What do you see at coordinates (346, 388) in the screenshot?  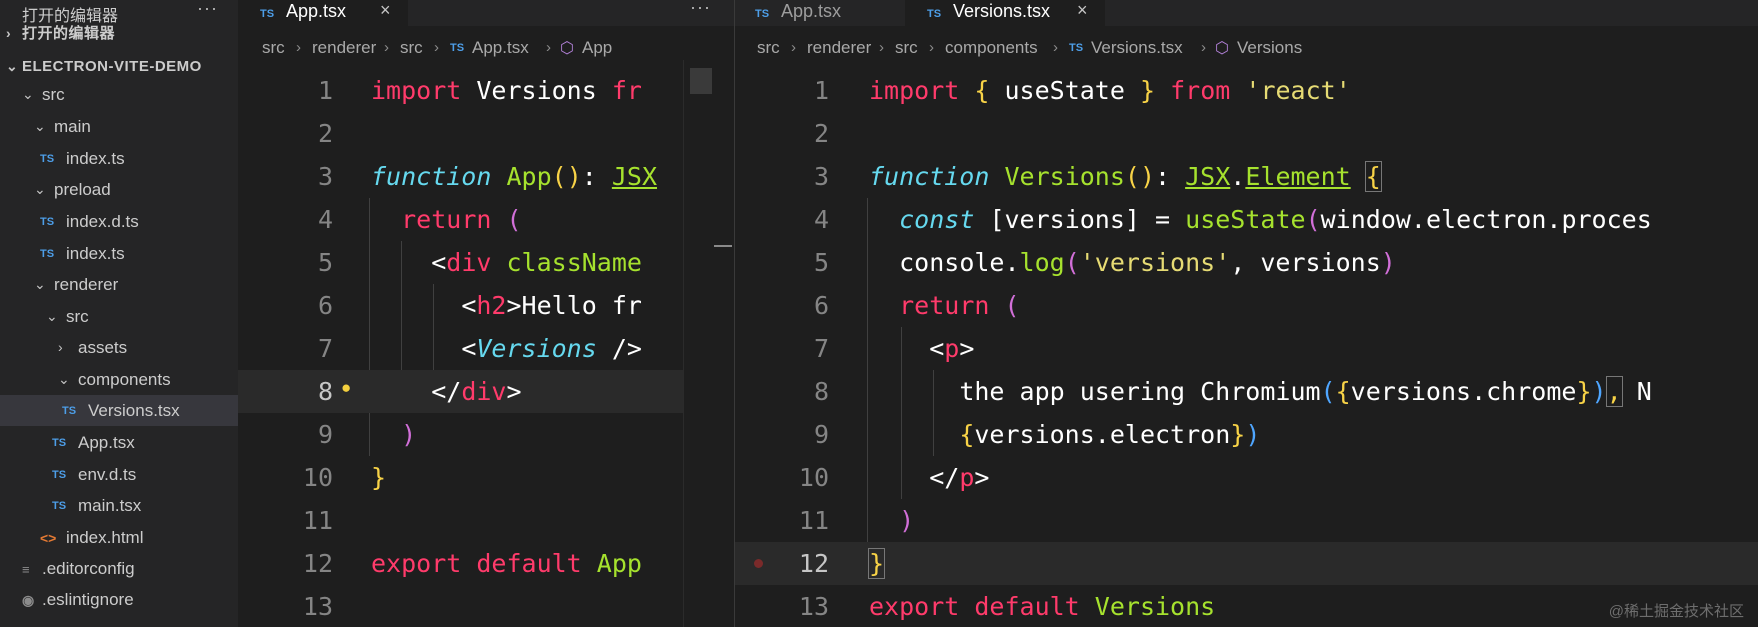 I see `lightbulb-icon: ●` at bounding box center [346, 388].